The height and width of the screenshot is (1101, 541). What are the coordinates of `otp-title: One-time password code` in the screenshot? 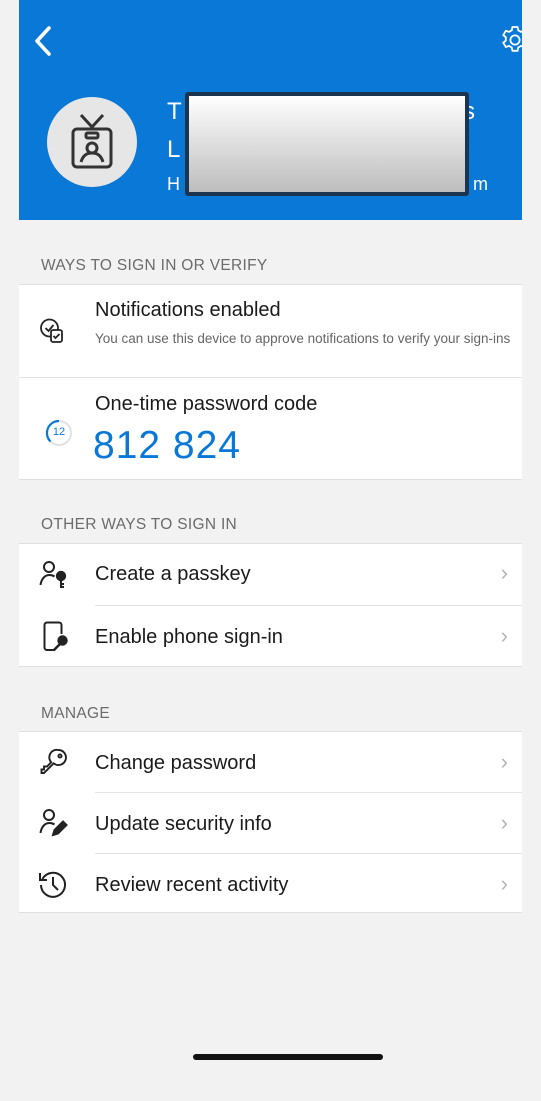 It's located at (206, 404).